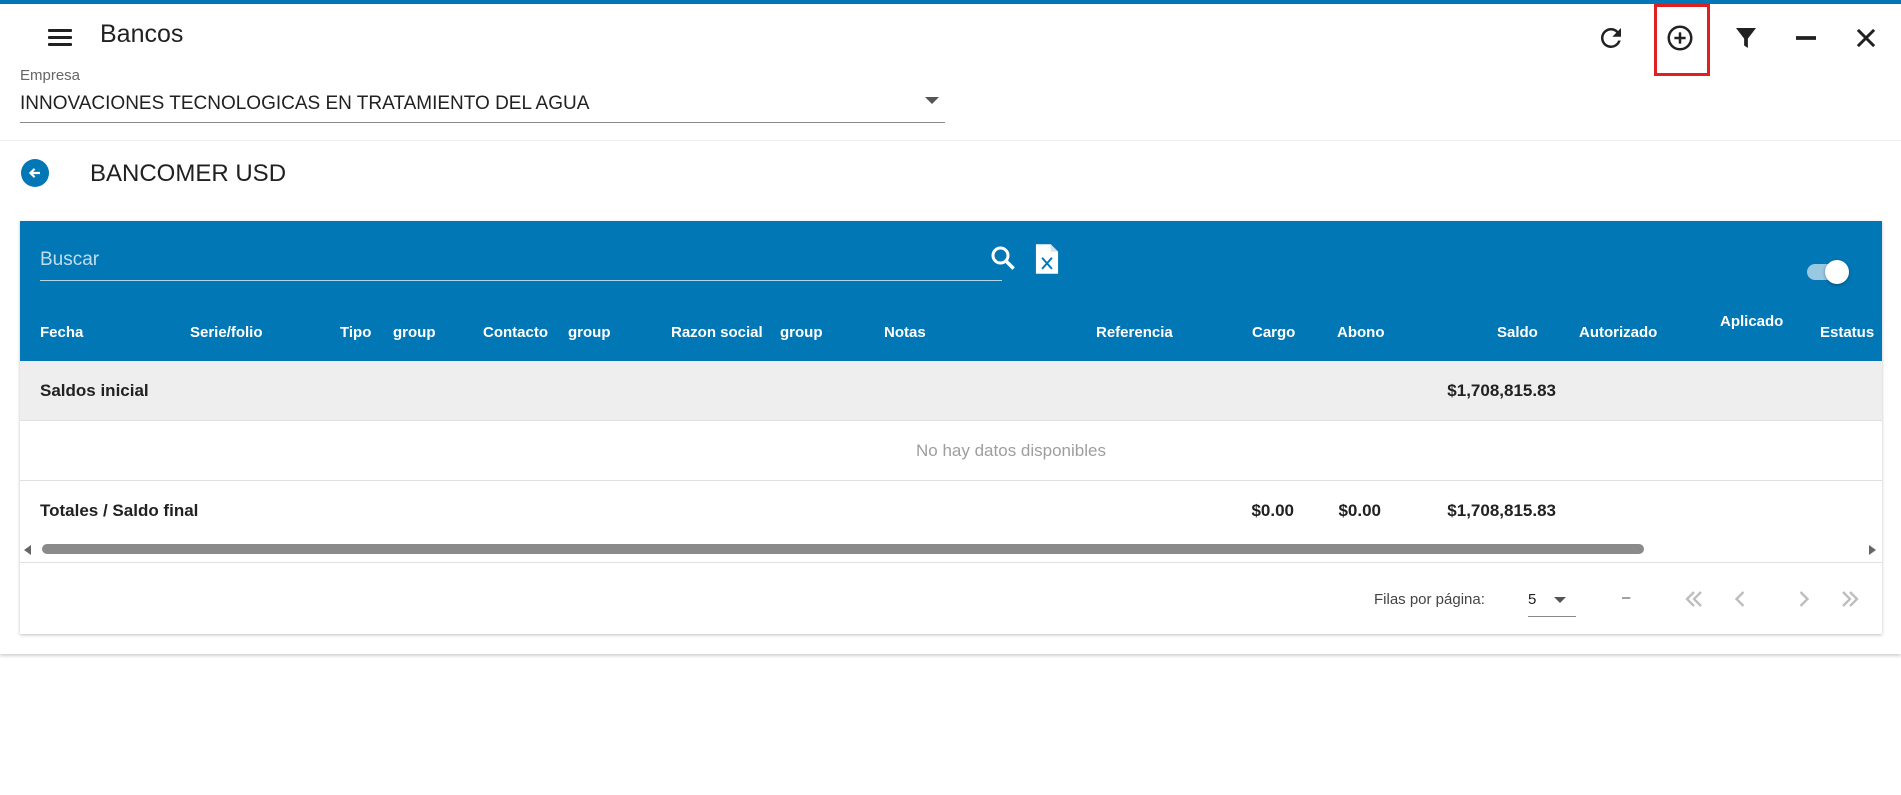 The width and height of the screenshot is (1901, 795). Describe the element at coordinates (27, 550) in the screenshot. I see `scroll-left-icon` at that location.